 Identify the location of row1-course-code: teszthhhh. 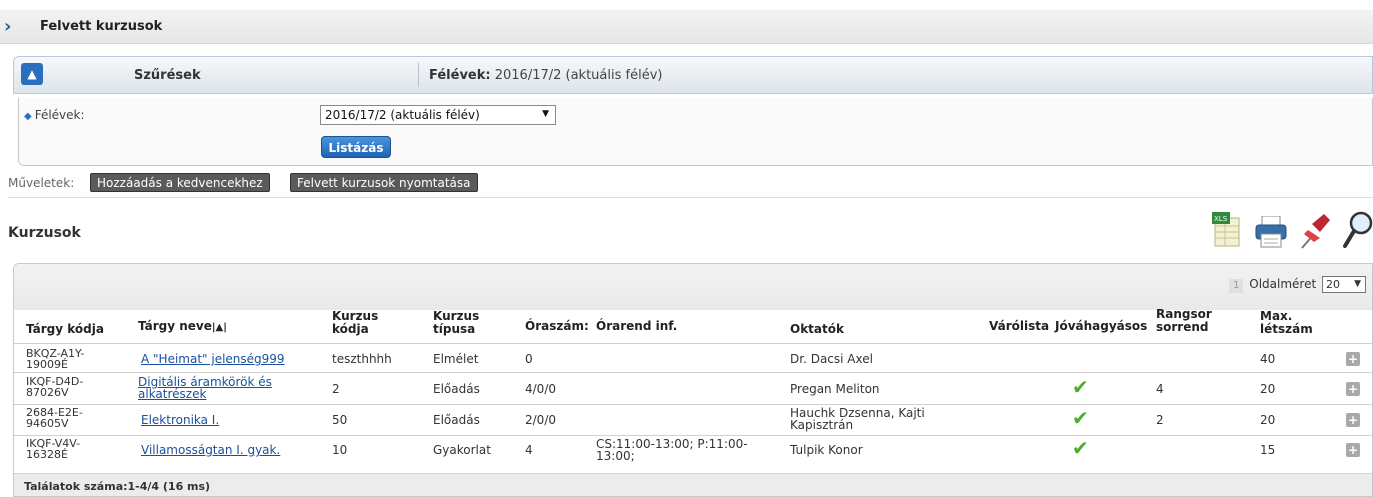
(362, 359).